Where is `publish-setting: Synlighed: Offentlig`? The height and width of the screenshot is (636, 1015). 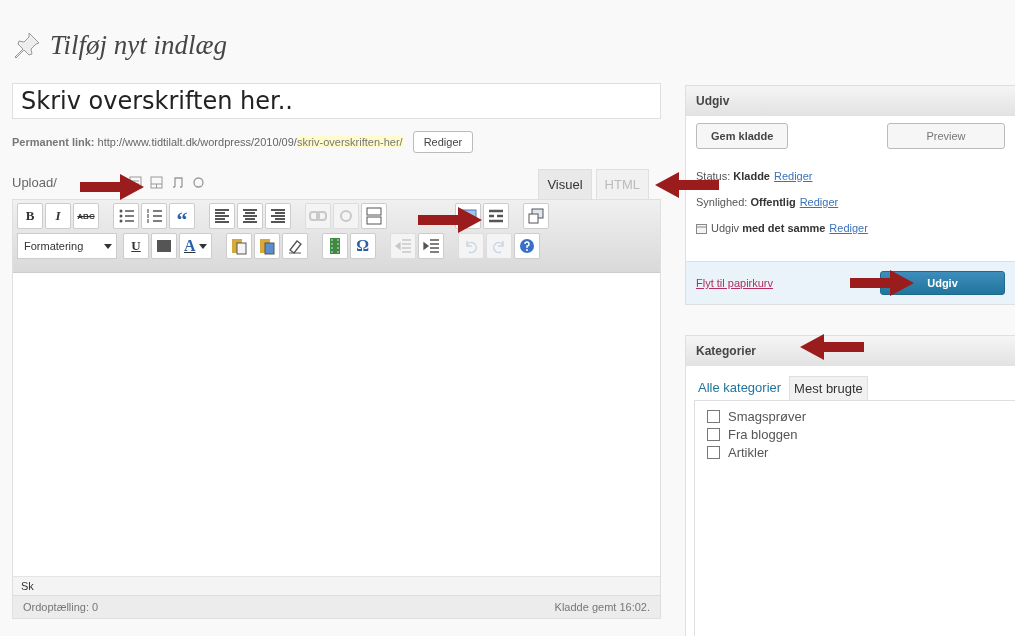
publish-setting: Synlighed: Offentlig is located at coordinates (746, 202).